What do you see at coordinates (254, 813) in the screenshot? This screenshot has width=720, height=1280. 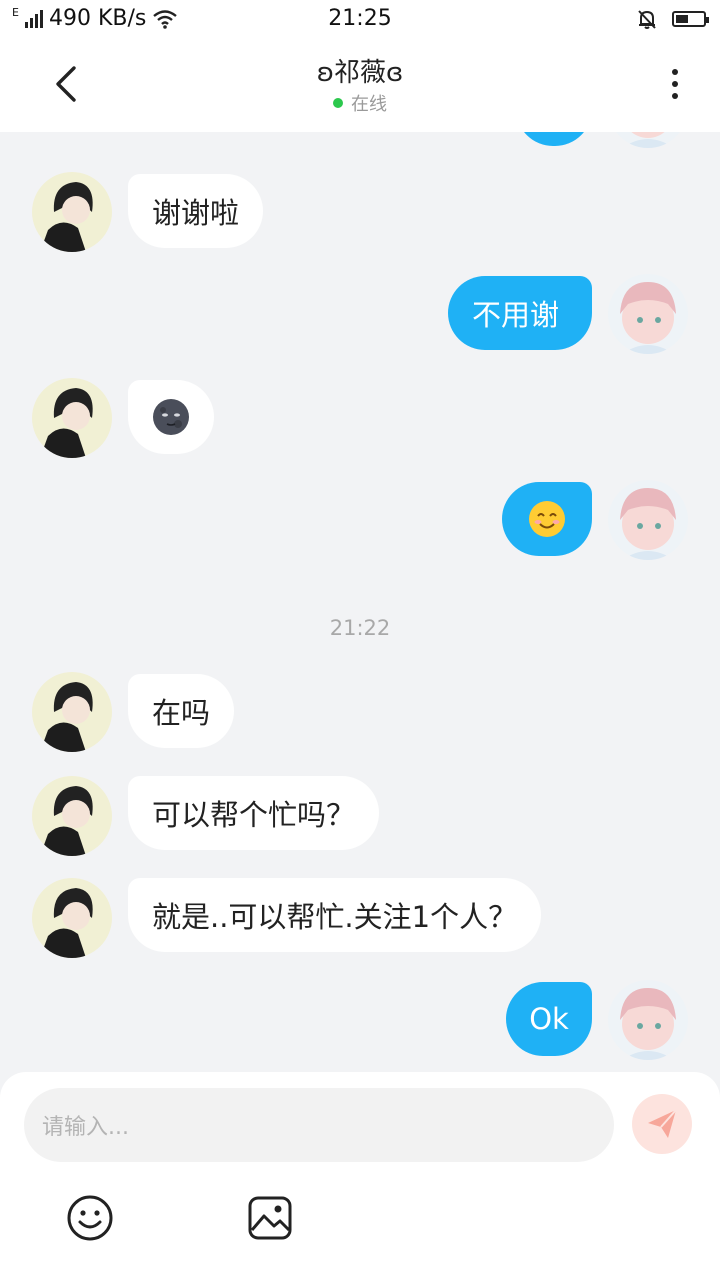 I see `message-bubble: 可以帮个忙吗？` at bounding box center [254, 813].